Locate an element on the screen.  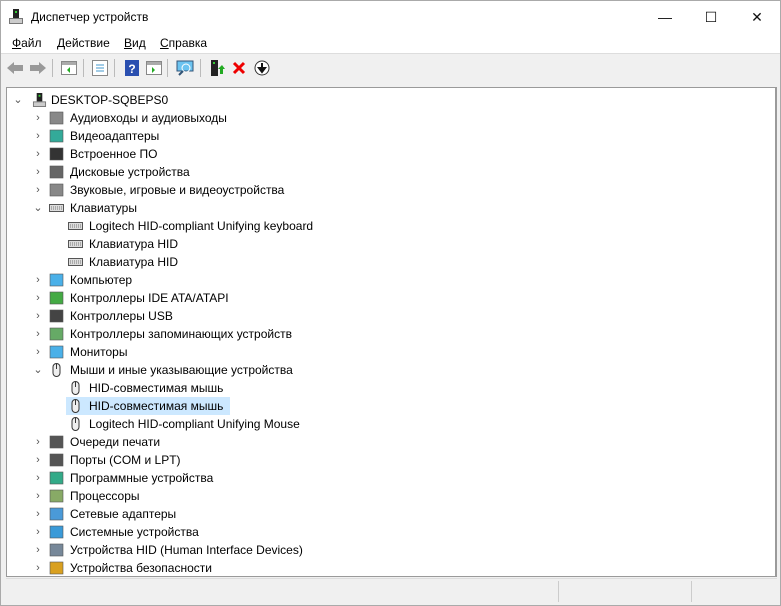
tree-category: › Мониторы is located at coordinates (391, 352).